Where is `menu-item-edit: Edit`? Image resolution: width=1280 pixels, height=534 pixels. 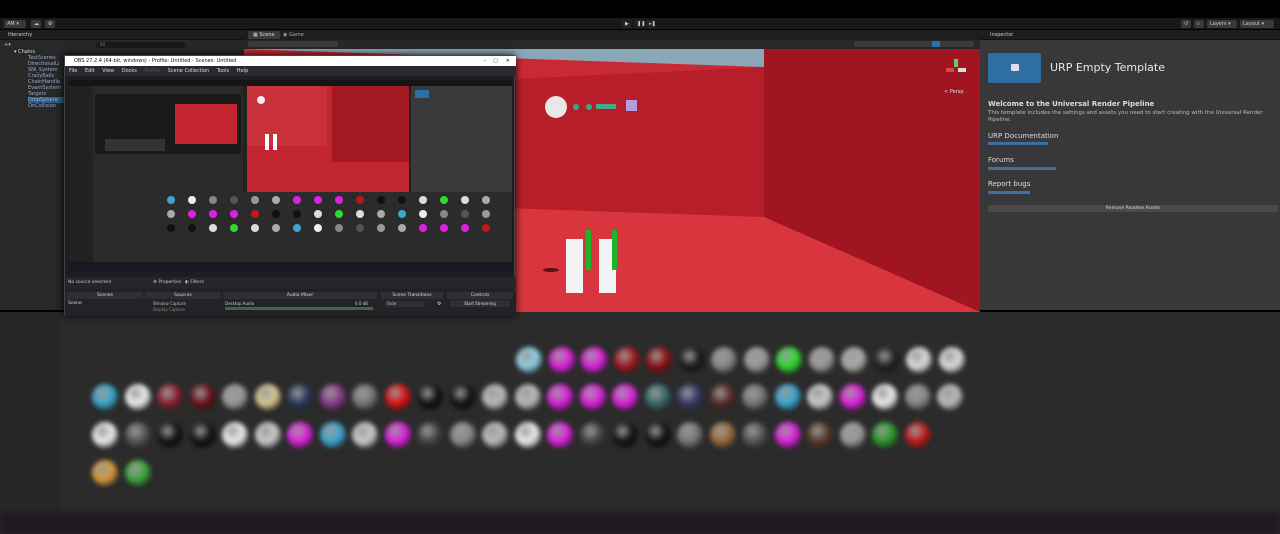
menu-item-edit: Edit is located at coordinates (90, 71).